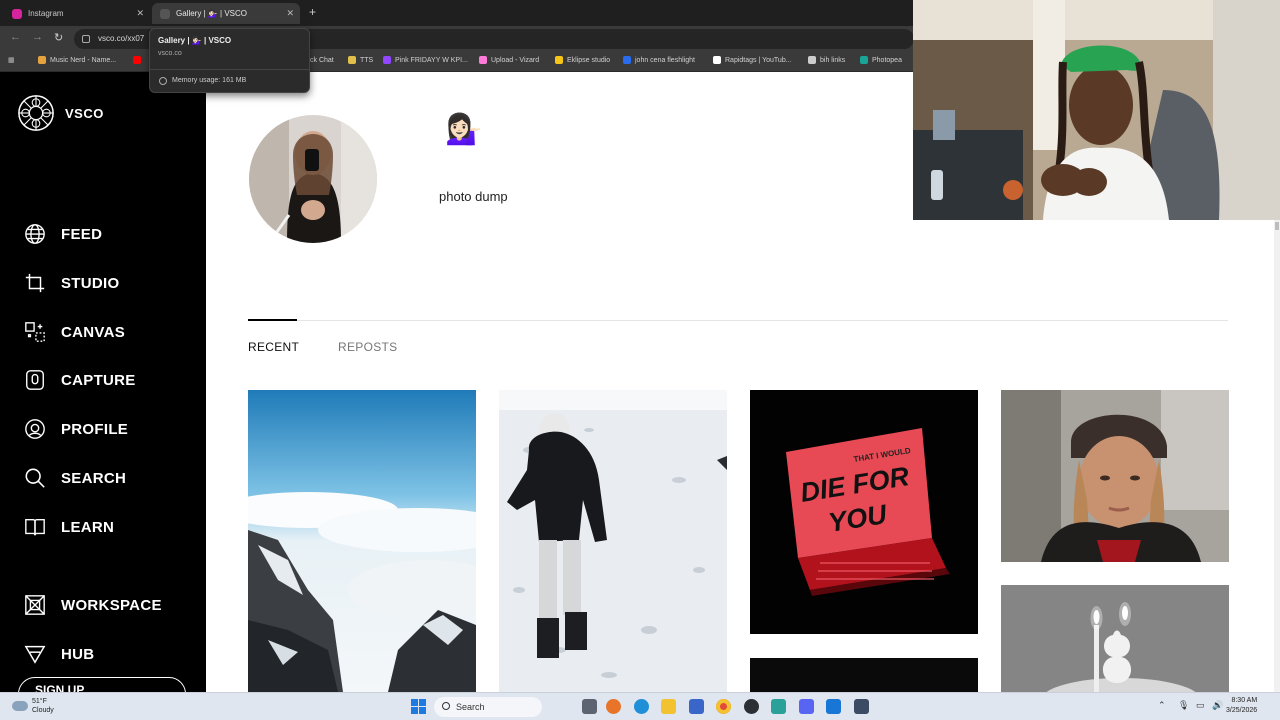 This screenshot has width=1280, height=720. What do you see at coordinates (613, 706) in the screenshot?
I see `copilot-icon` at bounding box center [613, 706].